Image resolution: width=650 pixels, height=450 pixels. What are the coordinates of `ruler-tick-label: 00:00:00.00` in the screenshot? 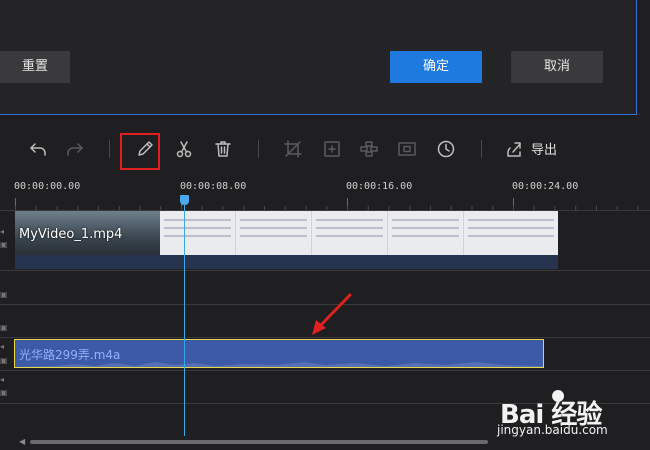 It's located at (47, 186).